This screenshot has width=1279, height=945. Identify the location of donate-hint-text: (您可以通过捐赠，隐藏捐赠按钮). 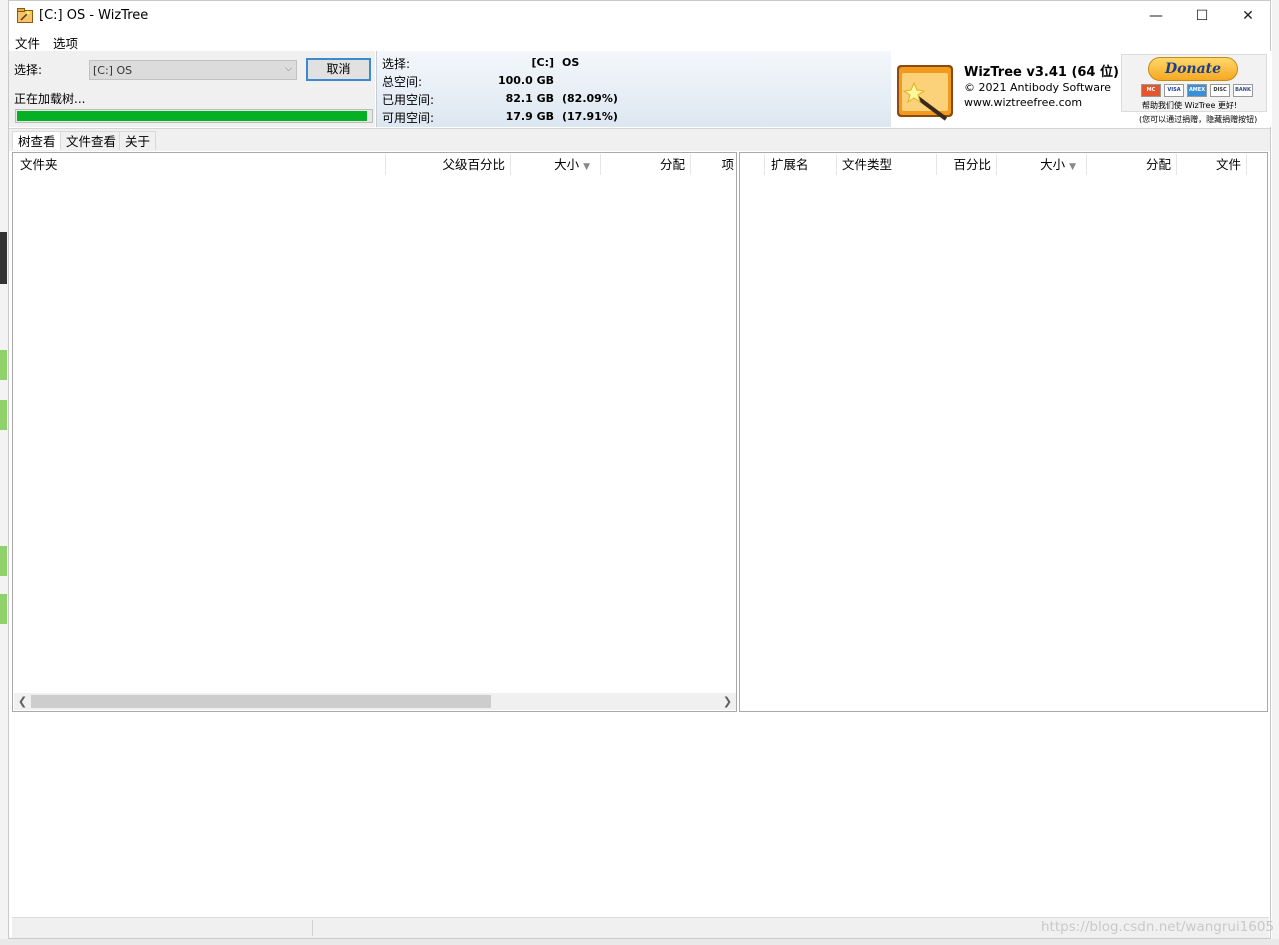
(1198, 119).